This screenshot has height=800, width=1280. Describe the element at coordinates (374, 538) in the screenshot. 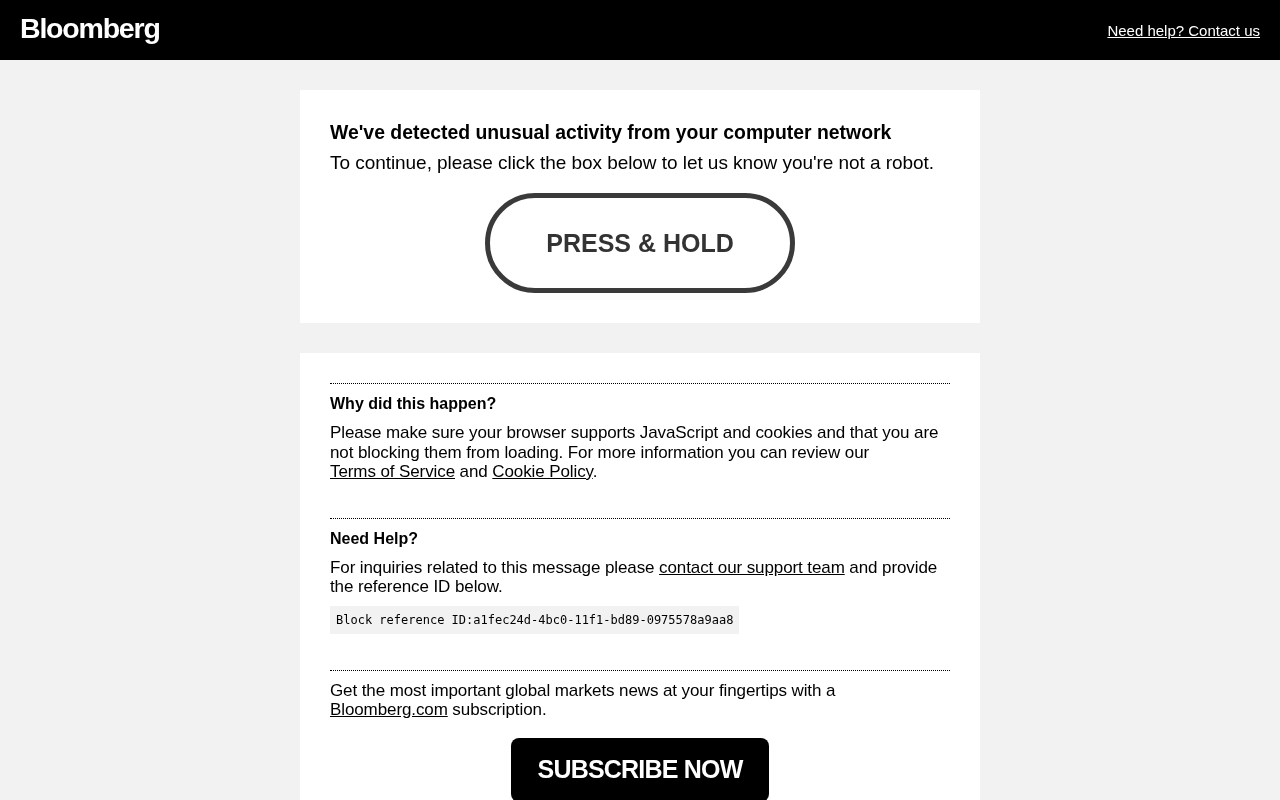

I see `section-heading: Need Help?` at that location.